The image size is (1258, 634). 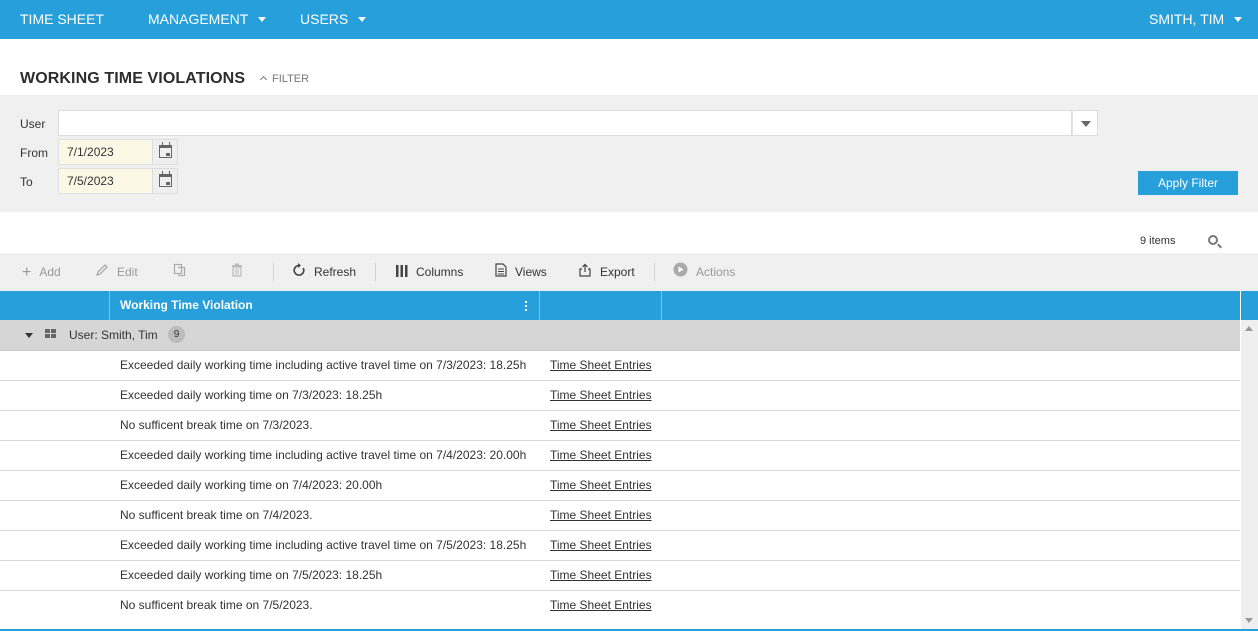 What do you see at coordinates (127, 272) in the screenshot?
I see `edit-label: Edit` at bounding box center [127, 272].